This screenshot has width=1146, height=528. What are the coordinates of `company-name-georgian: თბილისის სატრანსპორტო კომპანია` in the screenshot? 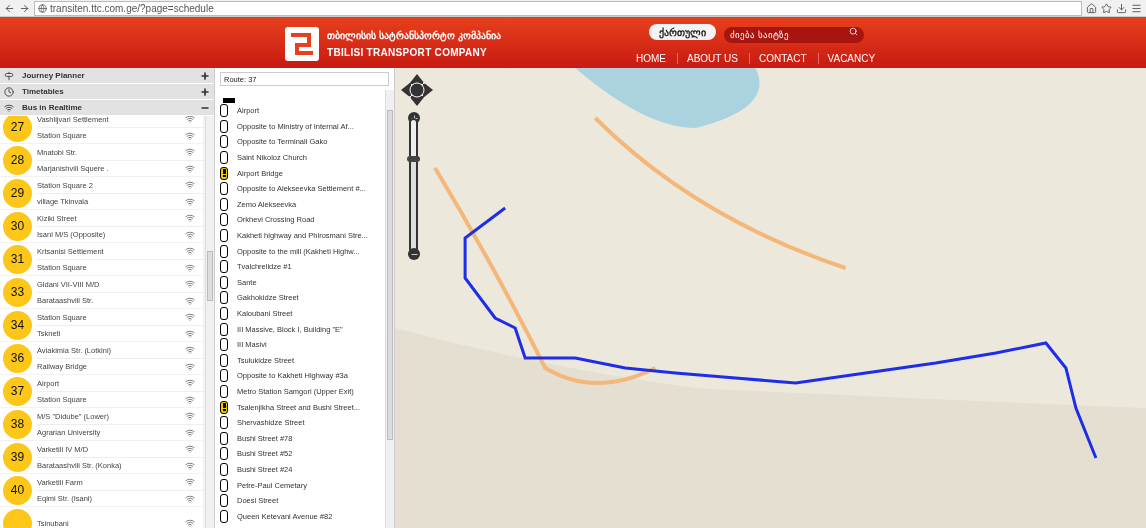 It's located at (414, 35).